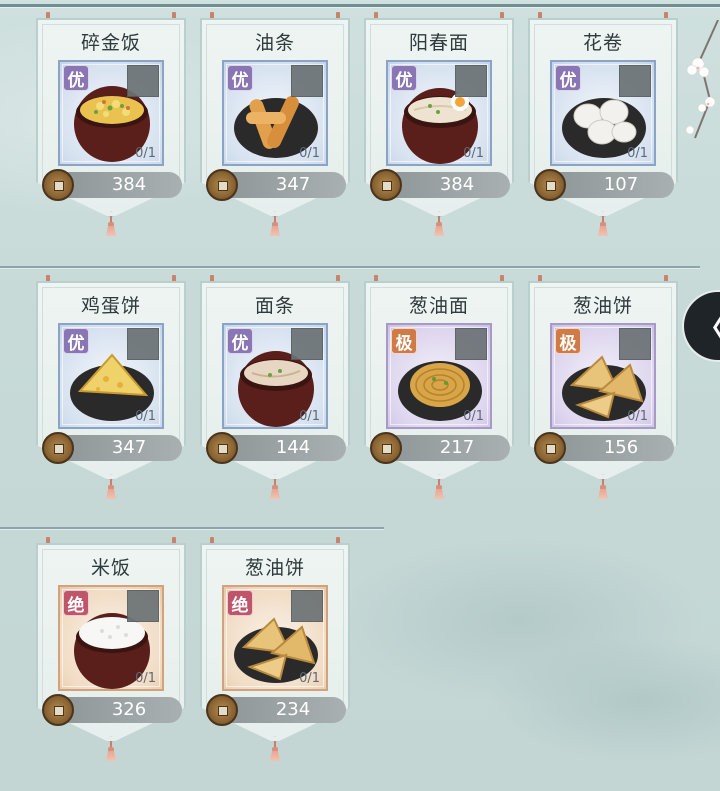 Image resolution: width=720 pixels, height=791 pixels. Describe the element at coordinates (129, 709) in the screenshot. I see `price-value: 326` at that location.